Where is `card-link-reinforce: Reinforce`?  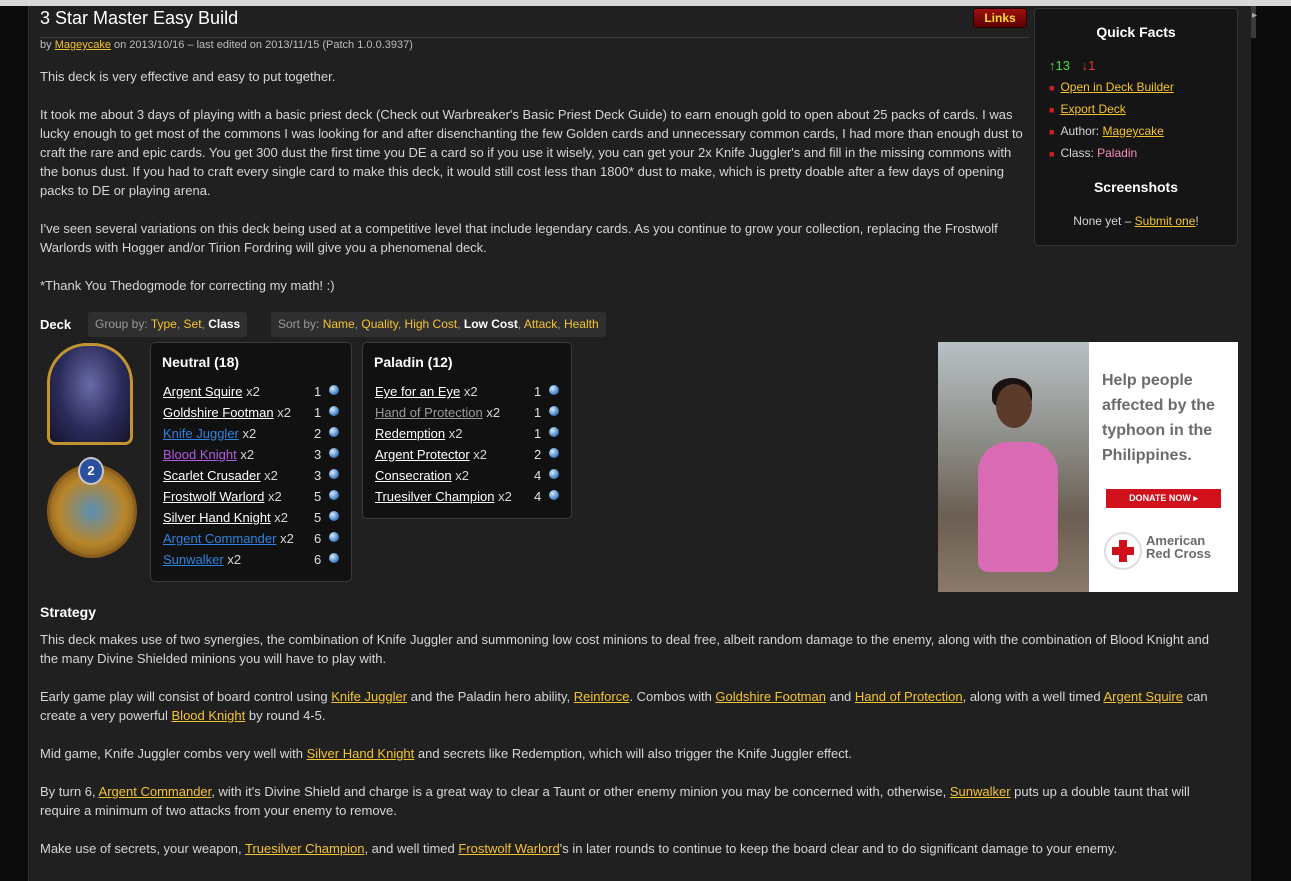 card-link-reinforce: Reinforce is located at coordinates (602, 696).